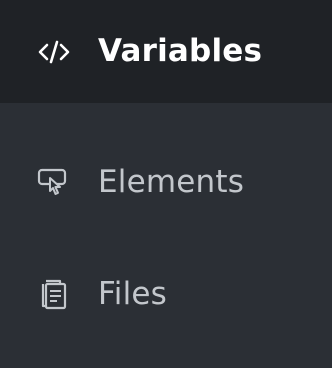  What do you see at coordinates (180, 51) in the screenshot?
I see `sidebar-item-label: Variables` at bounding box center [180, 51].